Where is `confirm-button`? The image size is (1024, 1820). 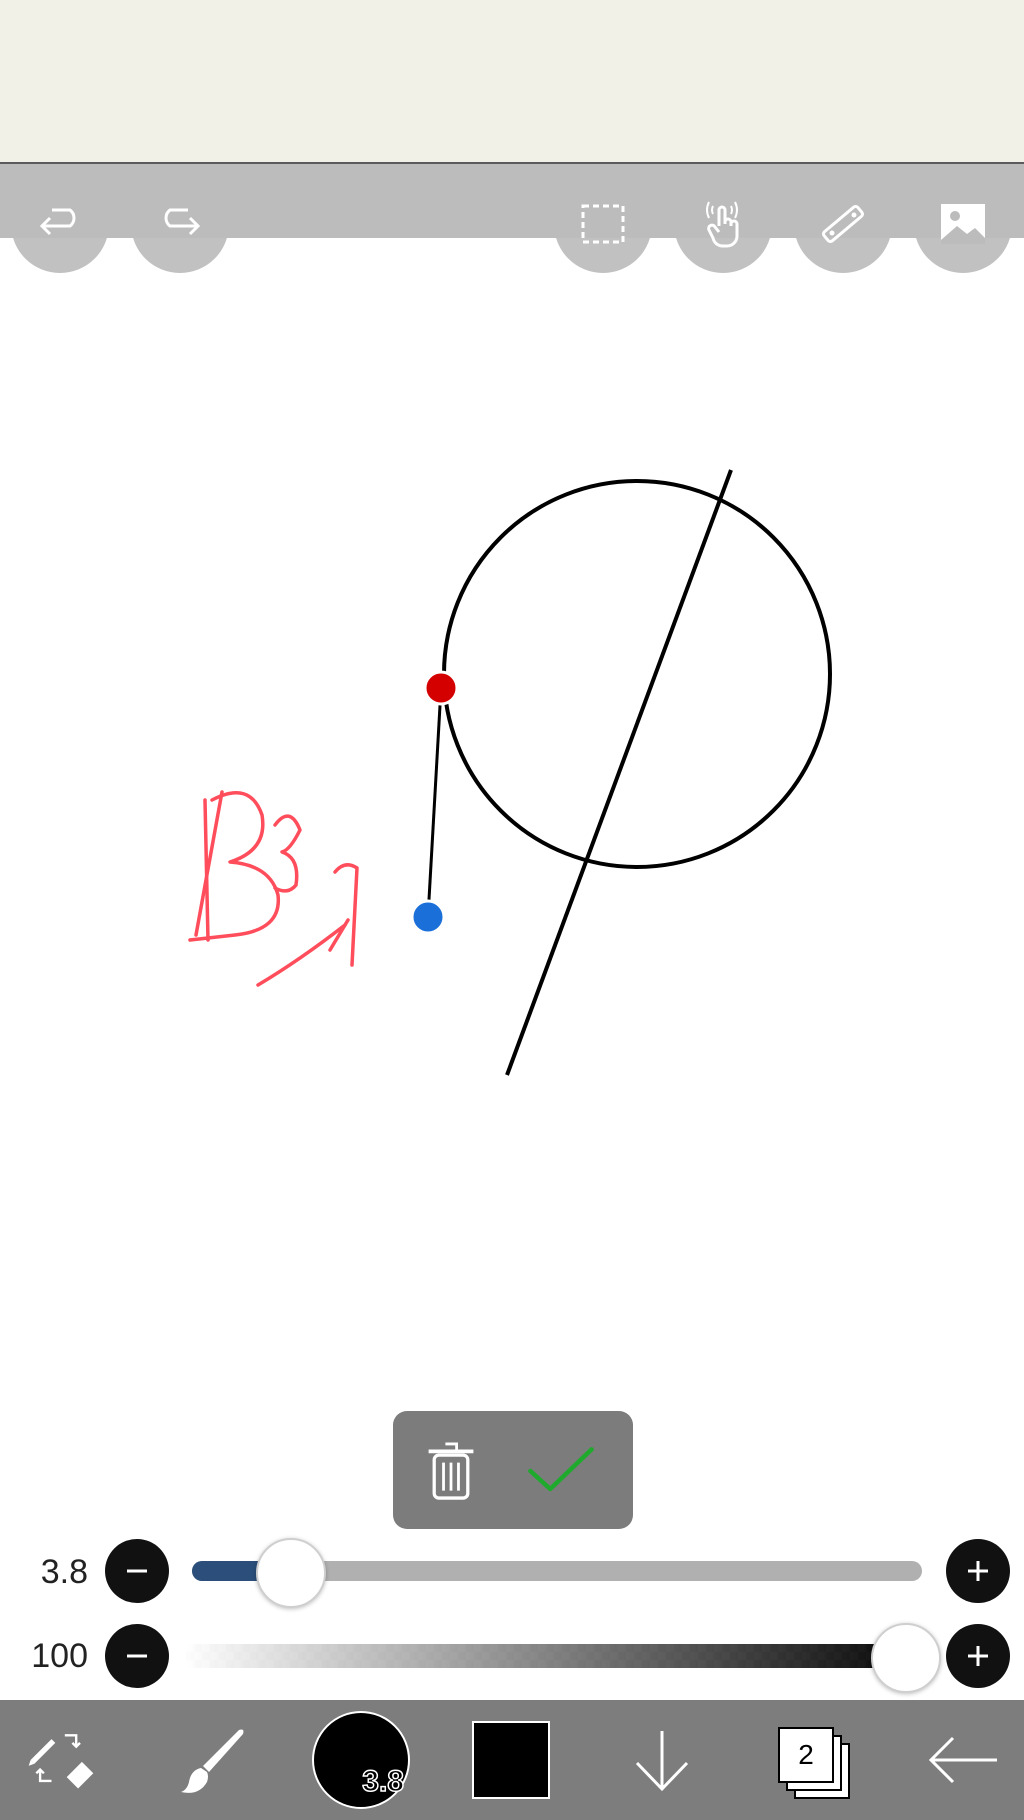 confirm-button is located at coordinates (561, 1471).